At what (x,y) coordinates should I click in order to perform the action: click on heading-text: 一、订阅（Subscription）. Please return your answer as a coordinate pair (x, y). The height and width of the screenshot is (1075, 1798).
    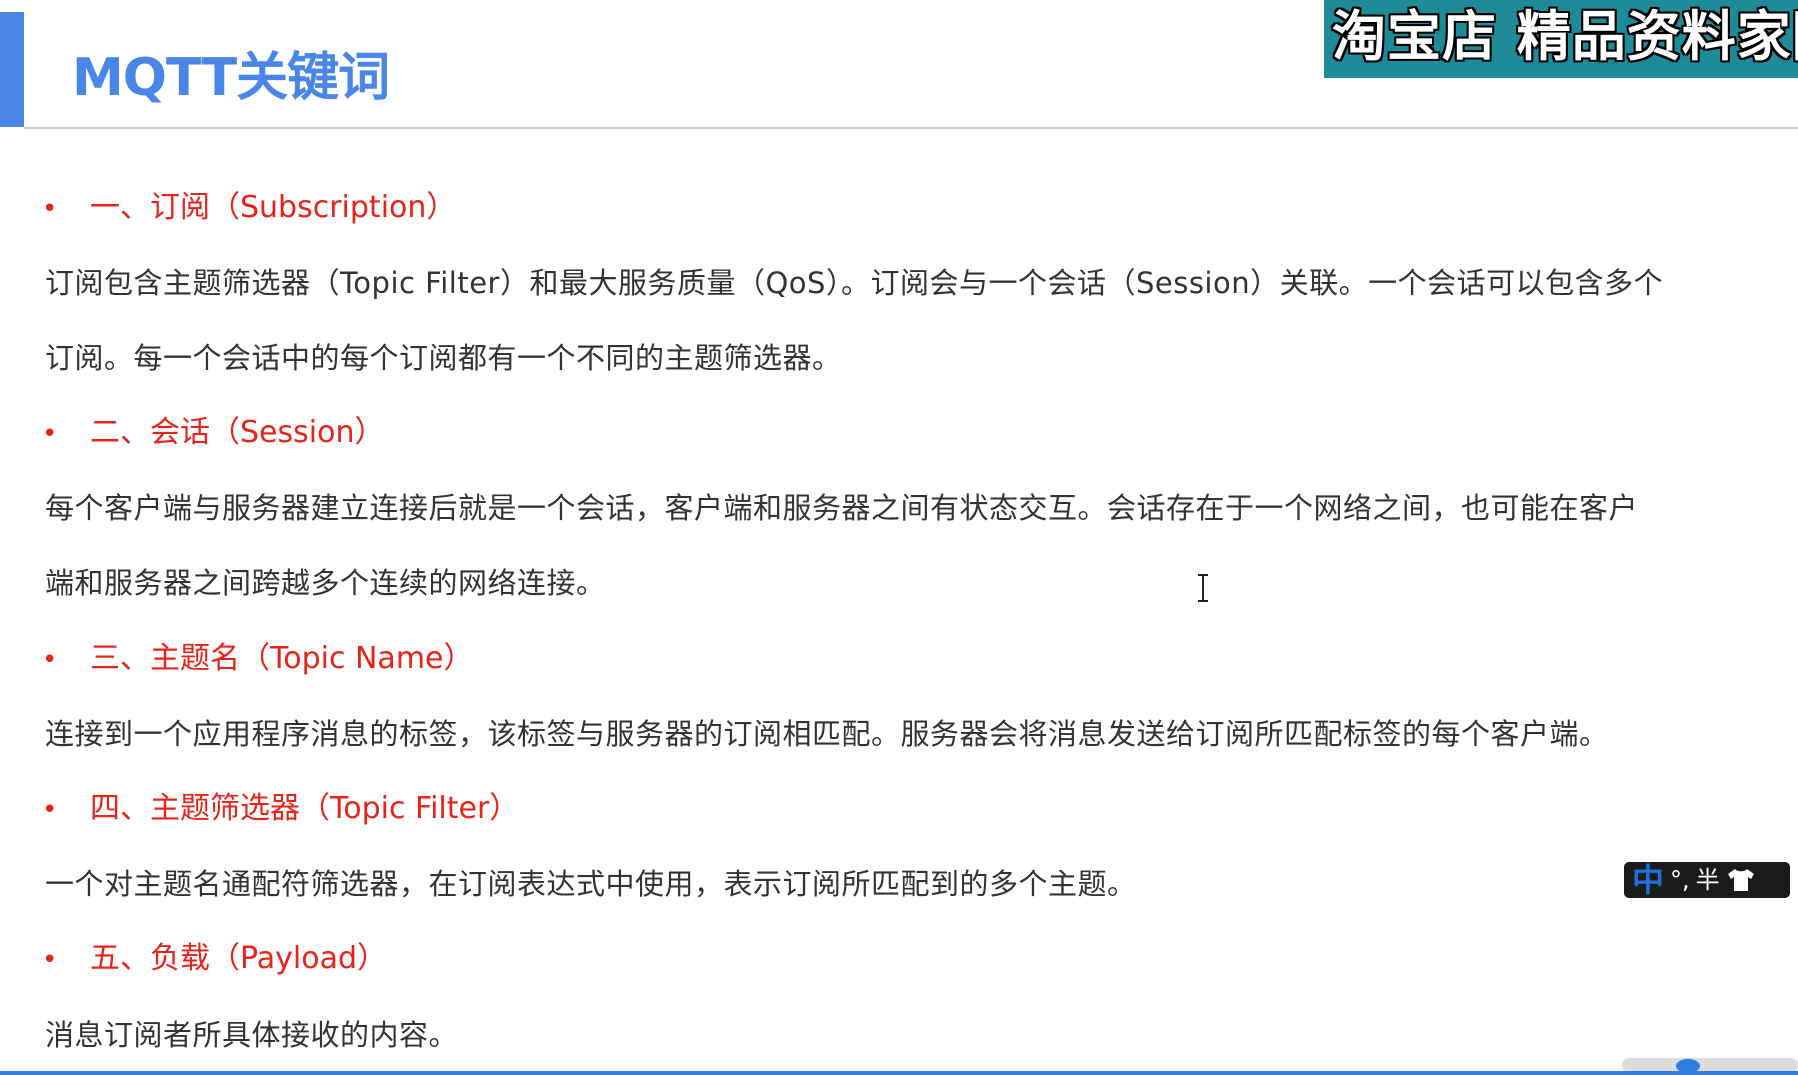
    Looking at the image, I should click on (273, 207).